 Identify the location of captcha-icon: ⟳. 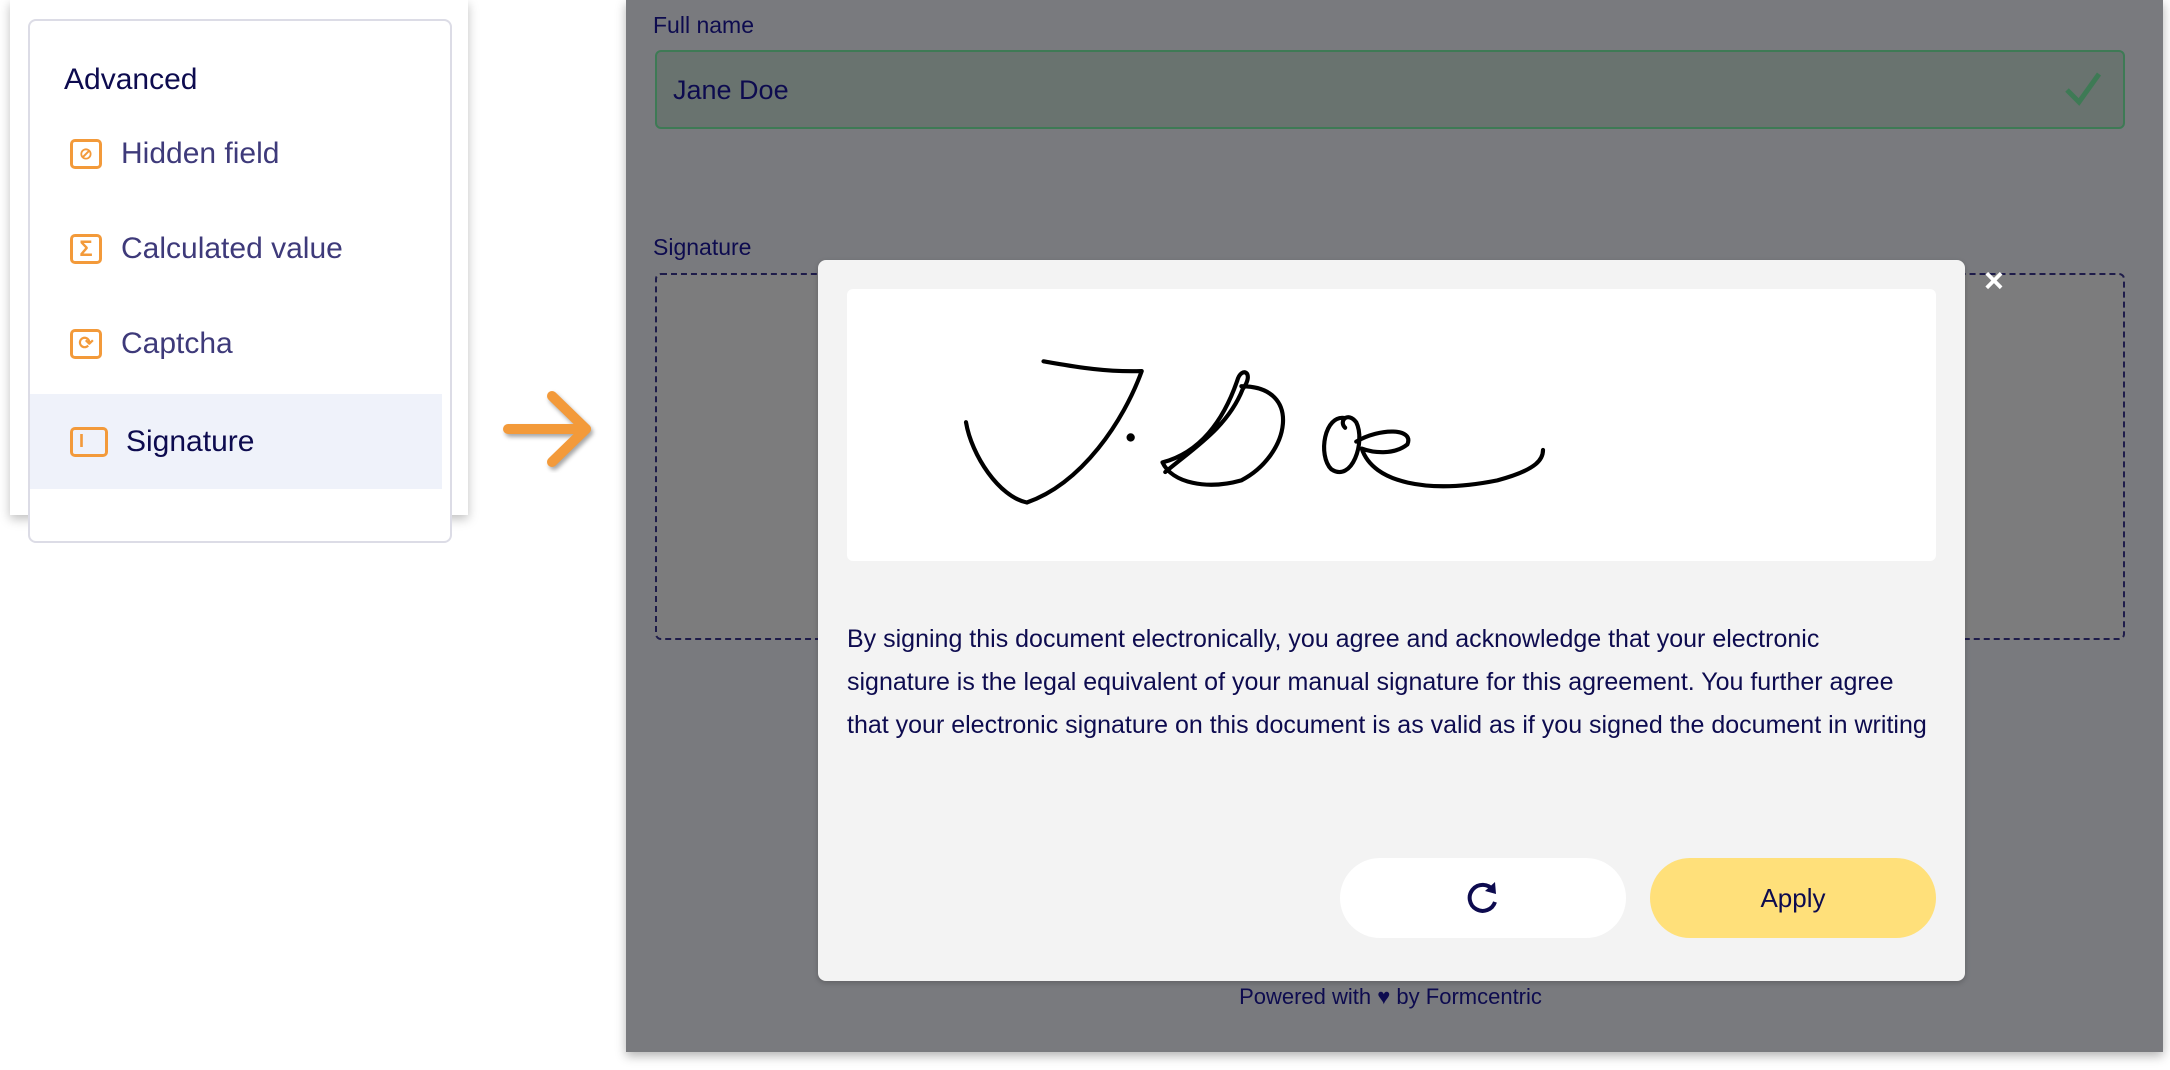
(86, 343).